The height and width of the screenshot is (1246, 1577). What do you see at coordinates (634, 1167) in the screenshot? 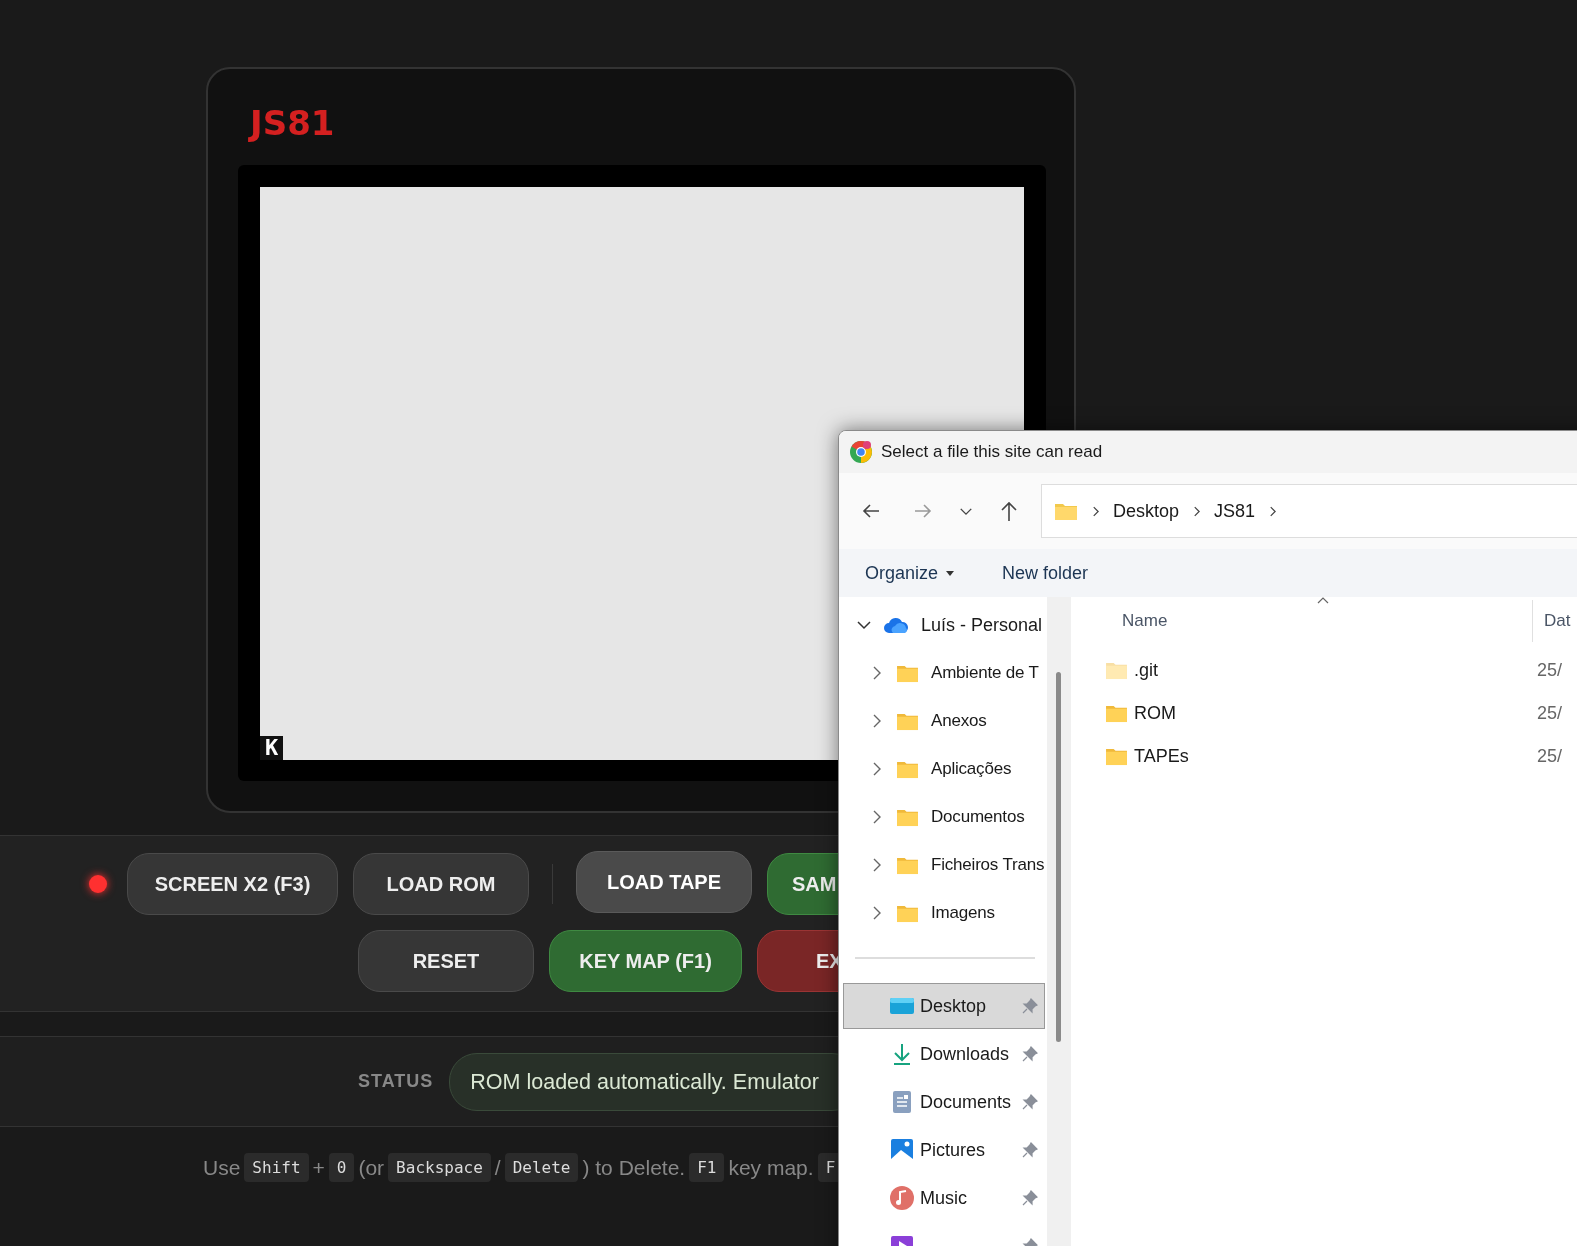
I see `help-text: ) to Delete.` at bounding box center [634, 1167].